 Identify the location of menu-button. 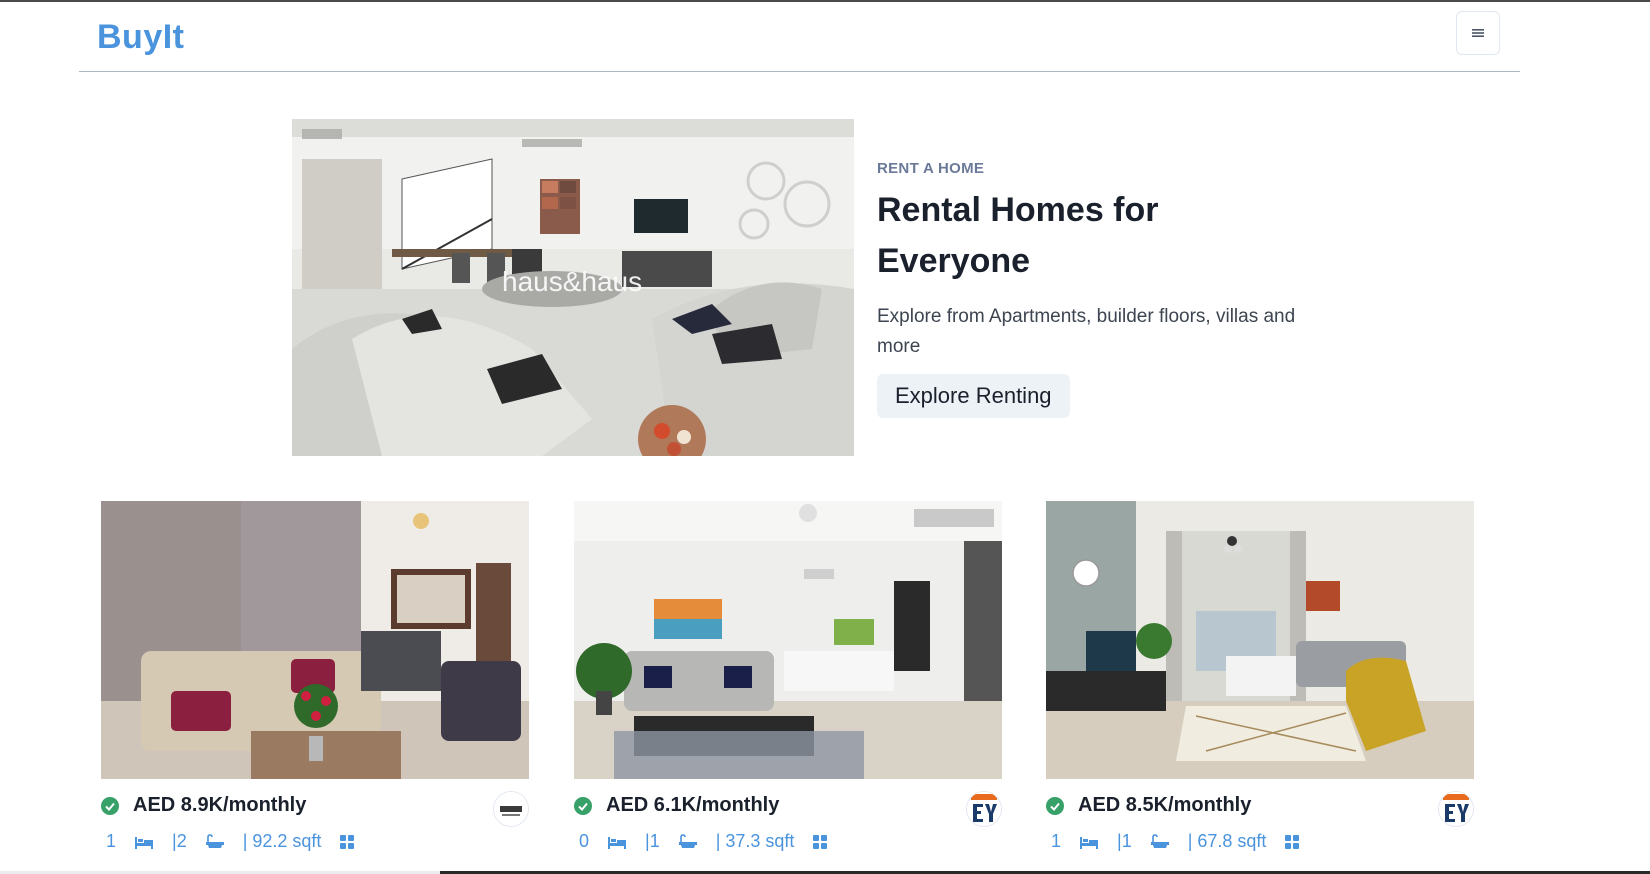
(1478, 33).